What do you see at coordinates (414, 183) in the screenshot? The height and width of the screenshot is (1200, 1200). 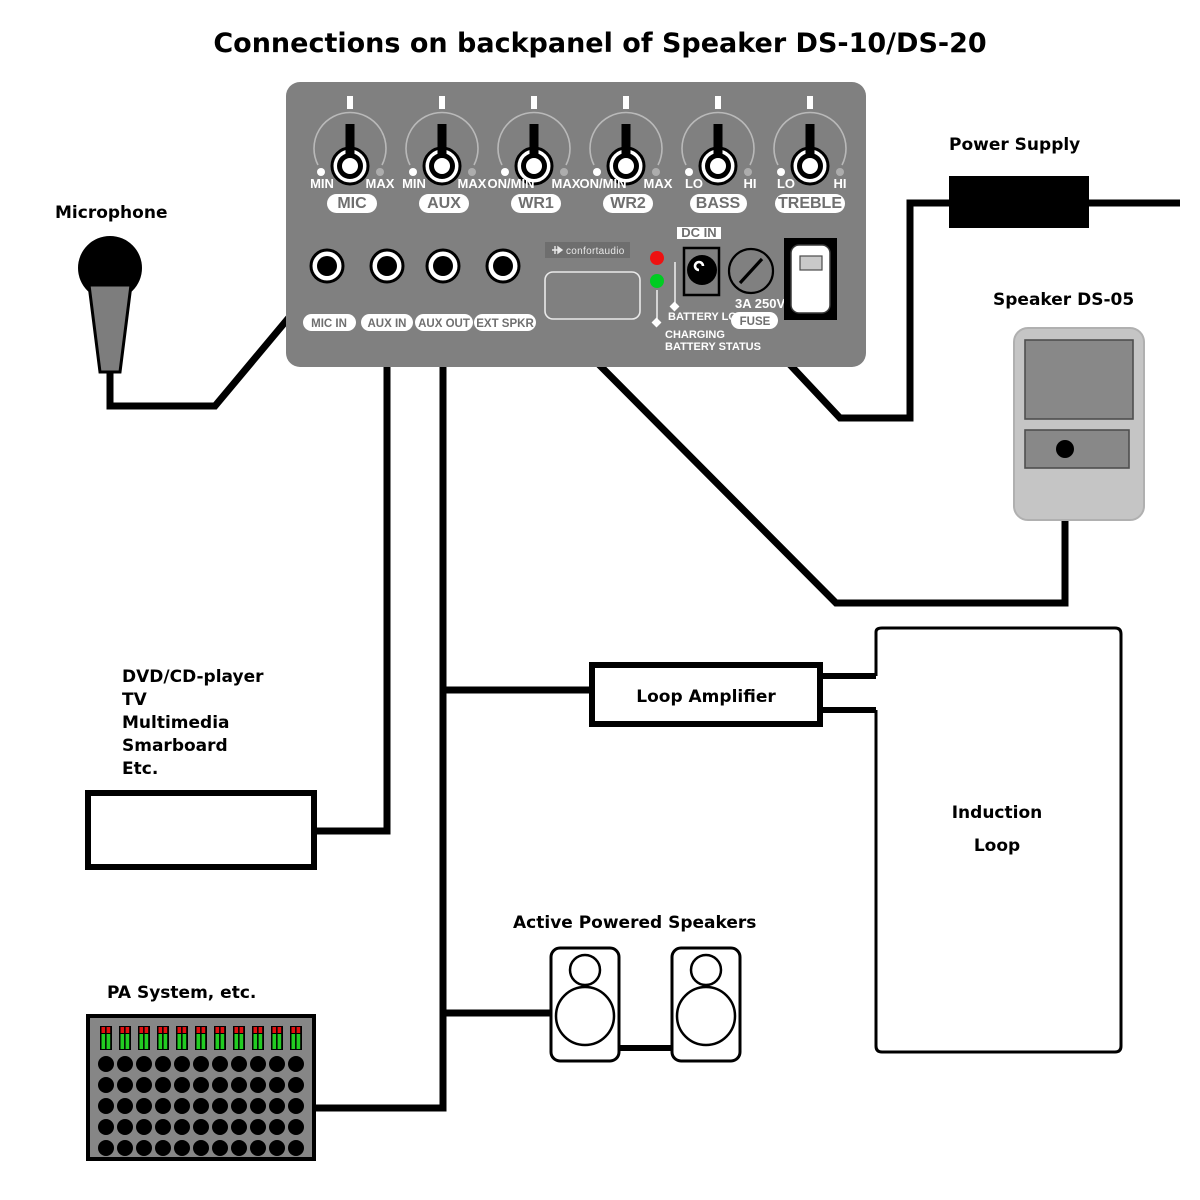 I see `knob-aux-min-label: MIN` at bounding box center [414, 183].